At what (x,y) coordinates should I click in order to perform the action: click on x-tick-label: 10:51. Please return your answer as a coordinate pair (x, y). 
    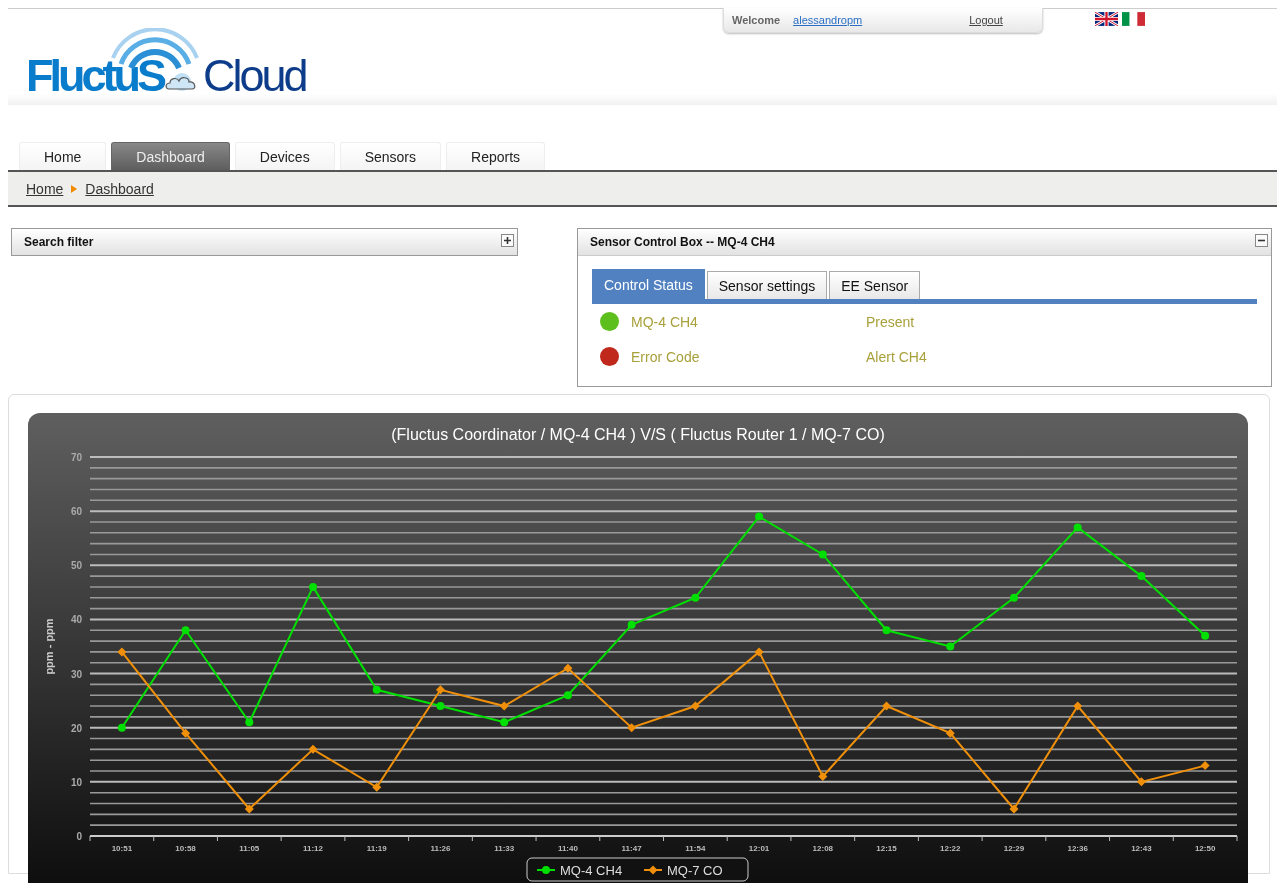
    Looking at the image, I should click on (122, 848).